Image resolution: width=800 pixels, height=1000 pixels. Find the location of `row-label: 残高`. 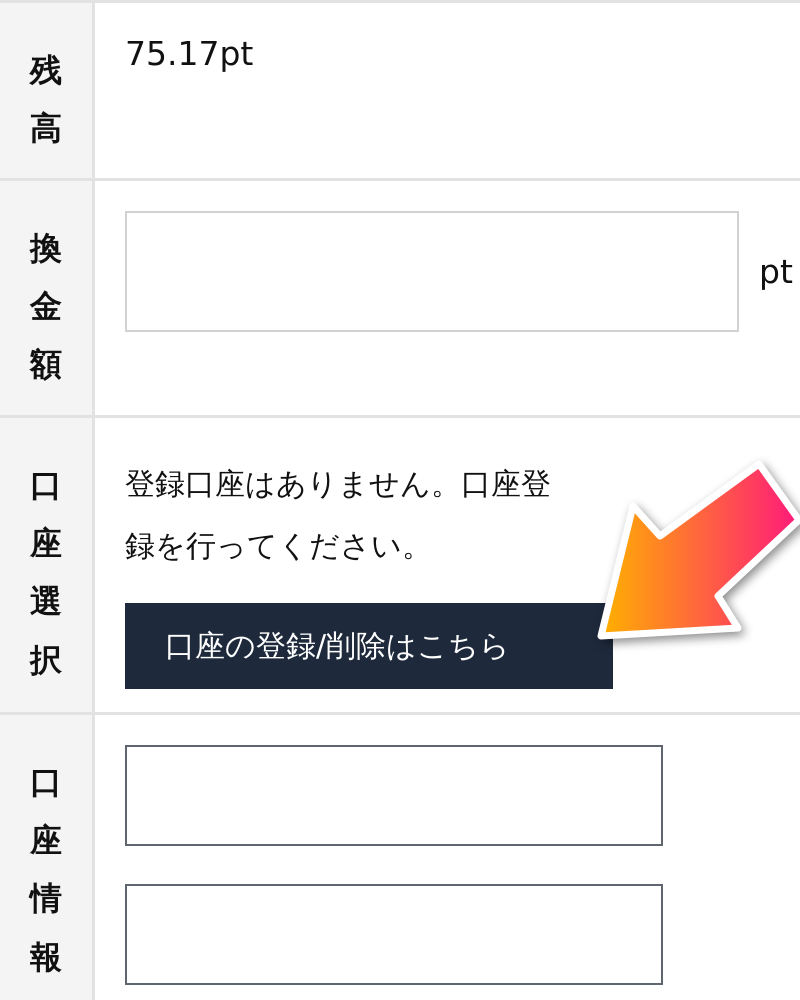

row-label: 残高 is located at coordinates (46, 100).